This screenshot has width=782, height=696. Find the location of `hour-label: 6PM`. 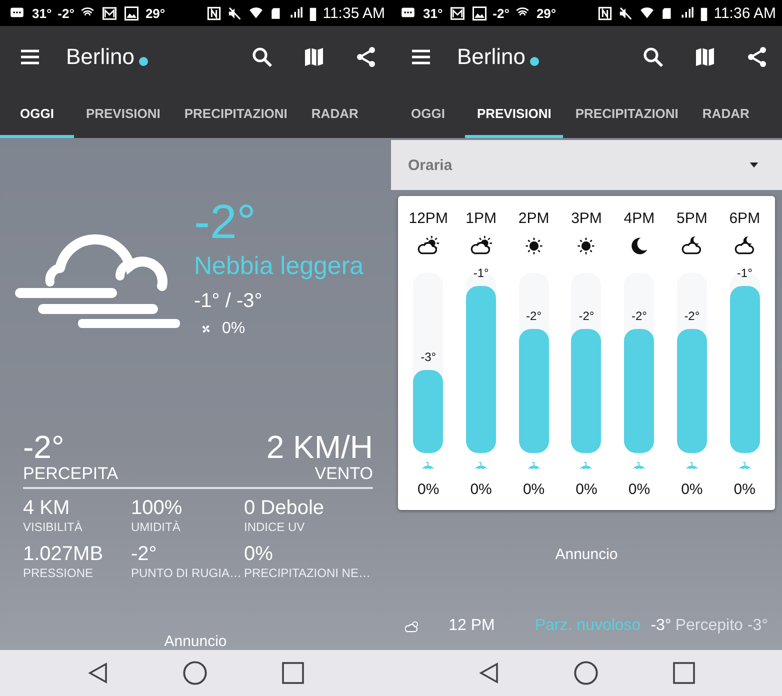

hour-label: 6PM is located at coordinates (744, 218).